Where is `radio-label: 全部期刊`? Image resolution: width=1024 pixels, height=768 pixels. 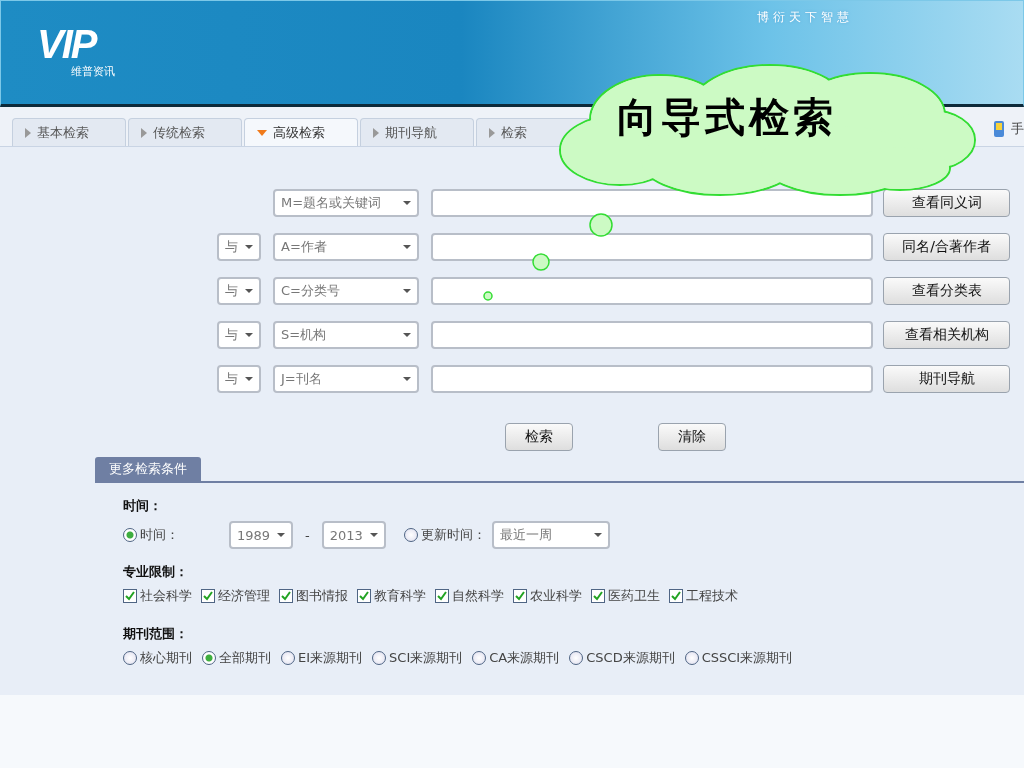
radio-label: 全部期刊 is located at coordinates (245, 658).